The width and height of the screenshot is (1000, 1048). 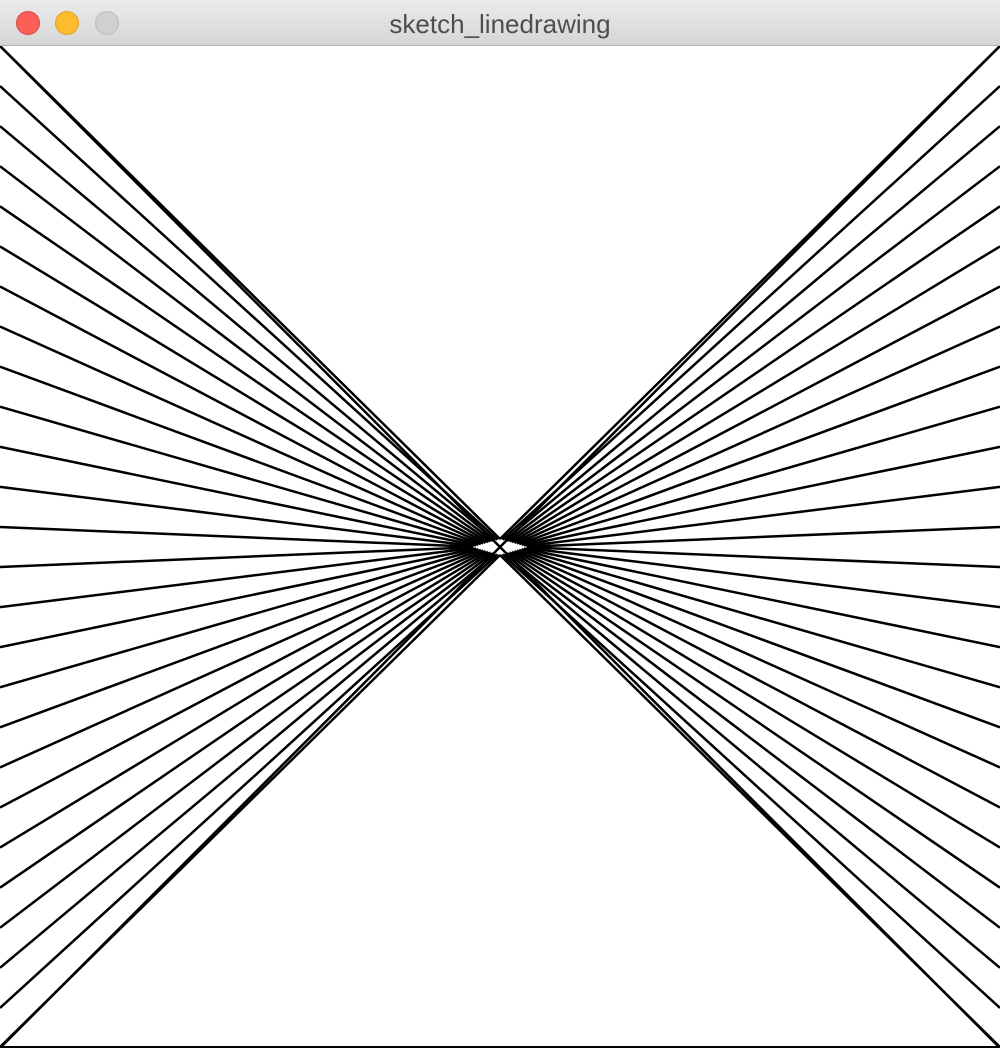 I want to click on title-bar: sketch_linedrawing, so click(x=500, y=23).